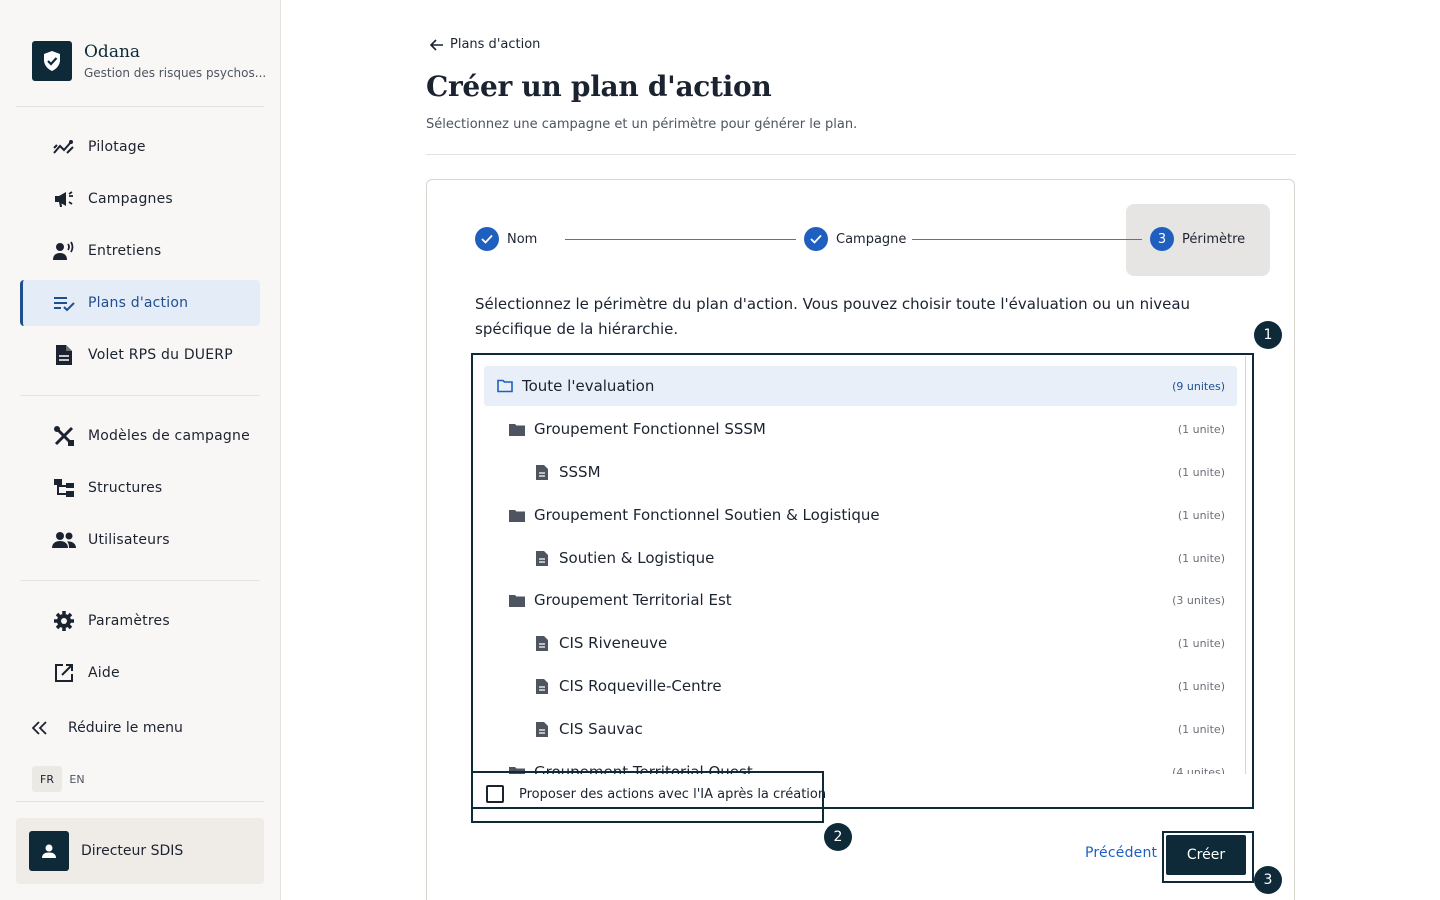  What do you see at coordinates (117, 147) in the screenshot?
I see `nav-label: Pilotage` at bounding box center [117, 147].